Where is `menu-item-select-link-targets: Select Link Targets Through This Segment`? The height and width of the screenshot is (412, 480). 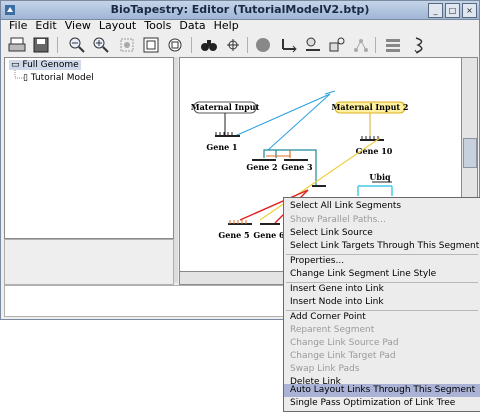
menu-item-select-link-targets: Select Link Targets Through This Segment is located at coordinates (382, 246).